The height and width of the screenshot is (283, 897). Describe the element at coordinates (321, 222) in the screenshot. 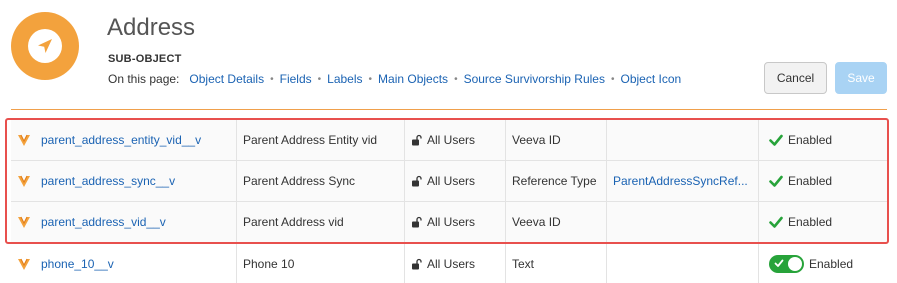

I see `field-label-cell: Parent Address vid` at that location.